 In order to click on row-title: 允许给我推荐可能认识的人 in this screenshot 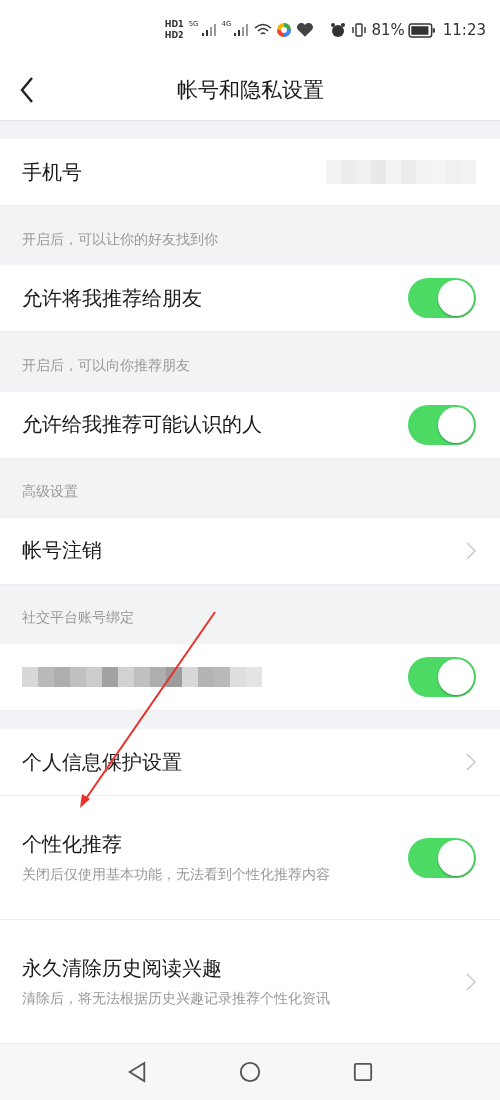, I will do `click(142, 424)`.